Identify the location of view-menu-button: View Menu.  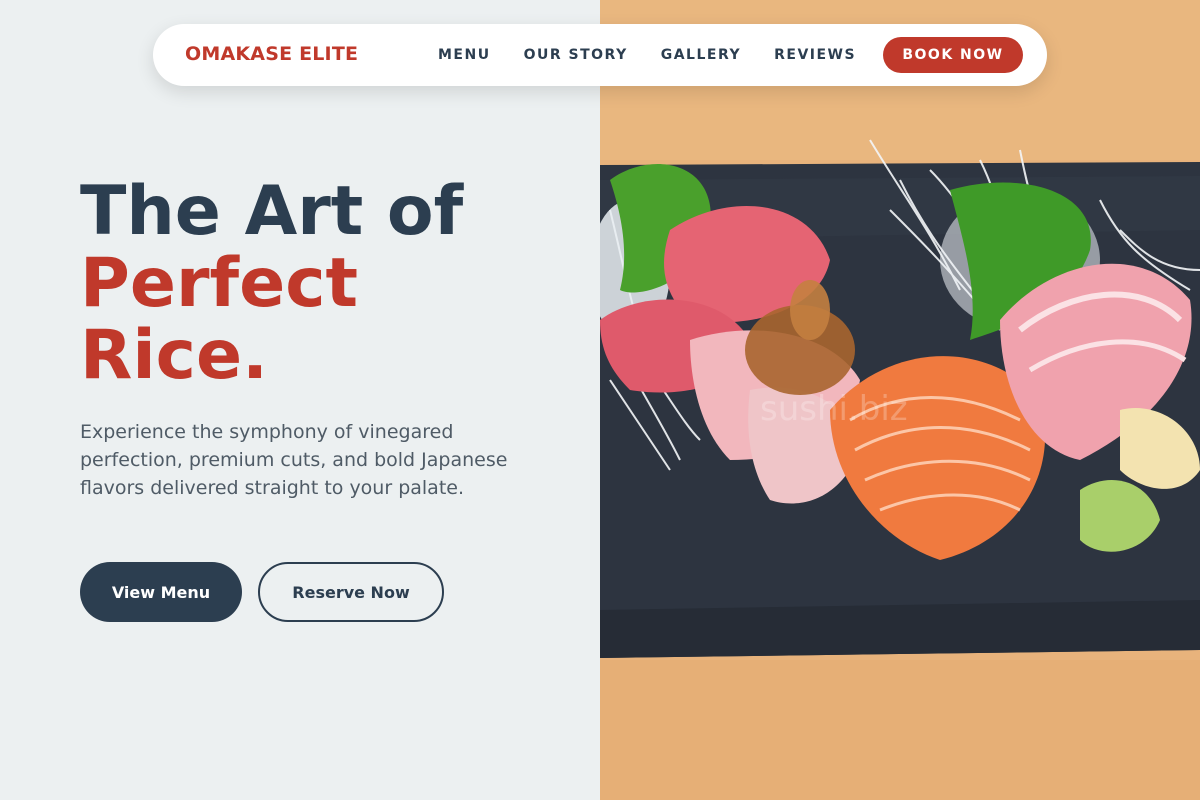
(161, 592).